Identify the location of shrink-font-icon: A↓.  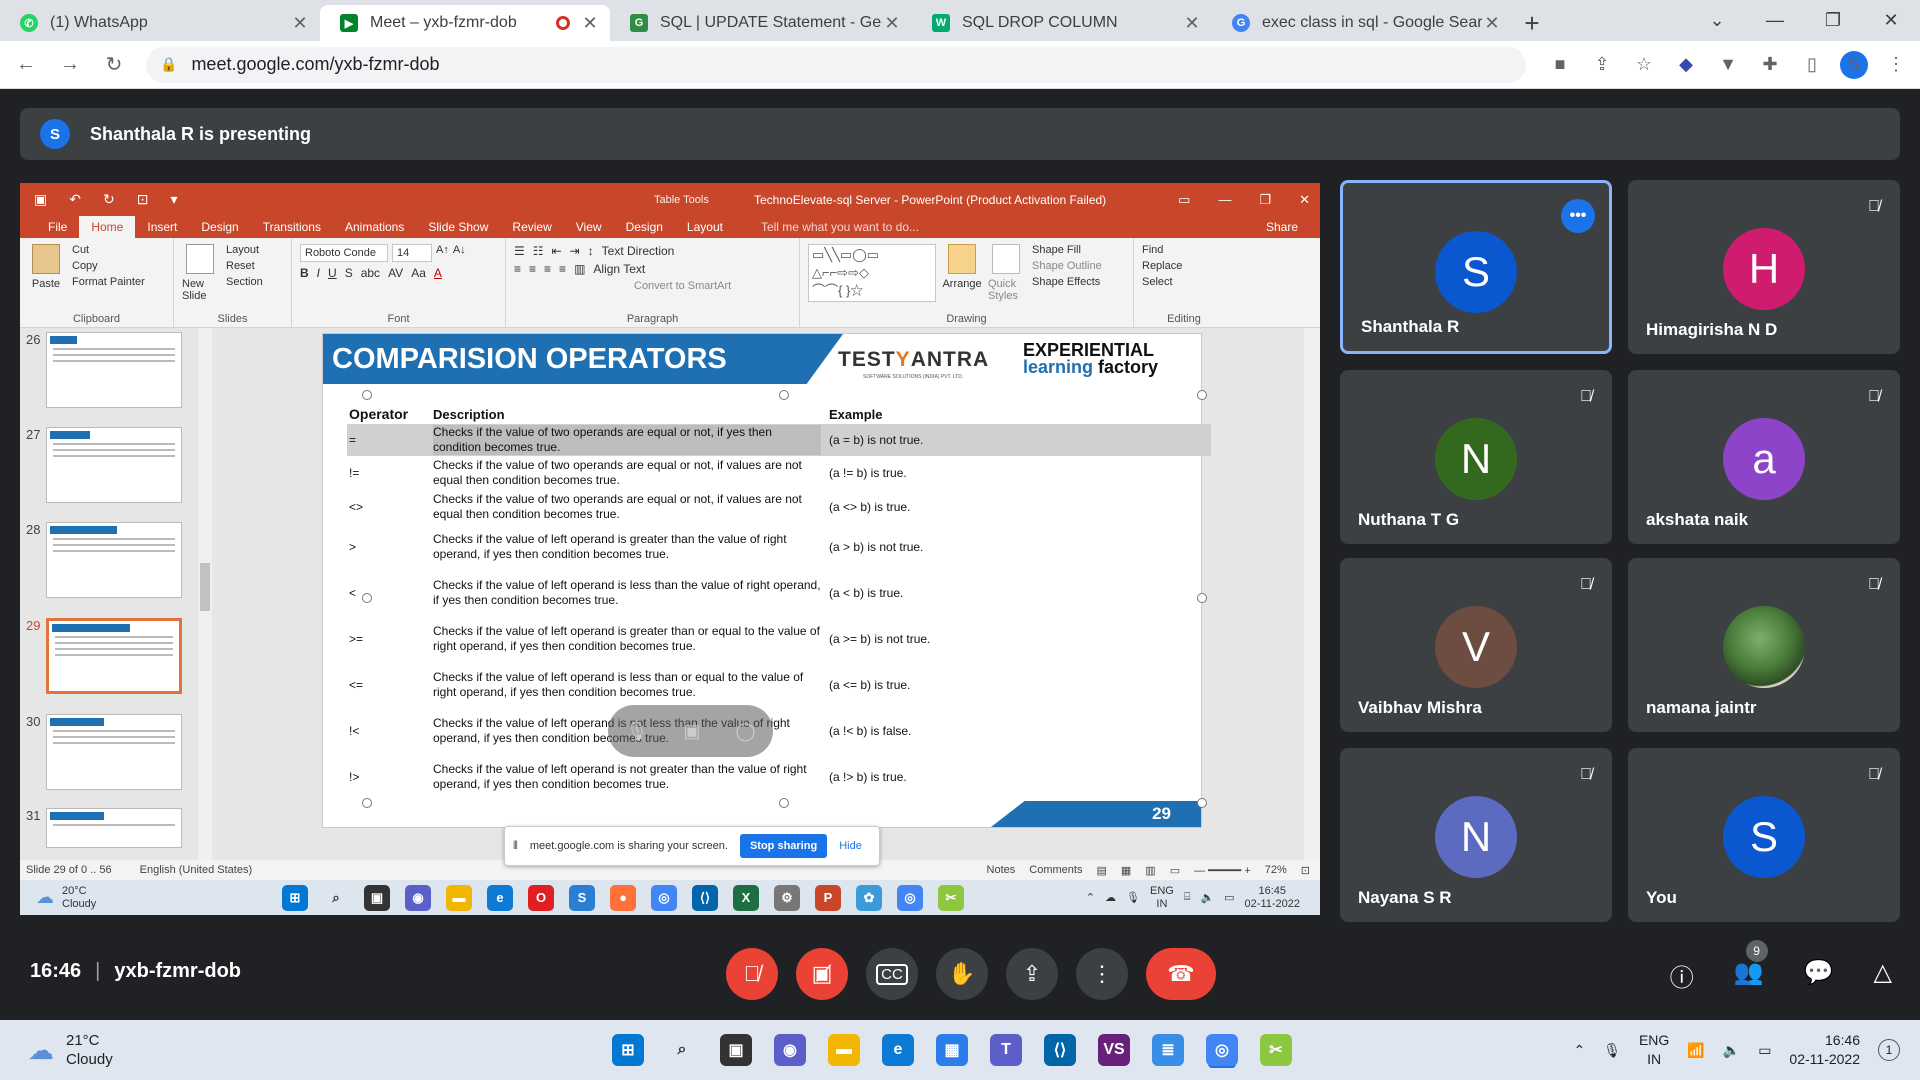
(459, 253).